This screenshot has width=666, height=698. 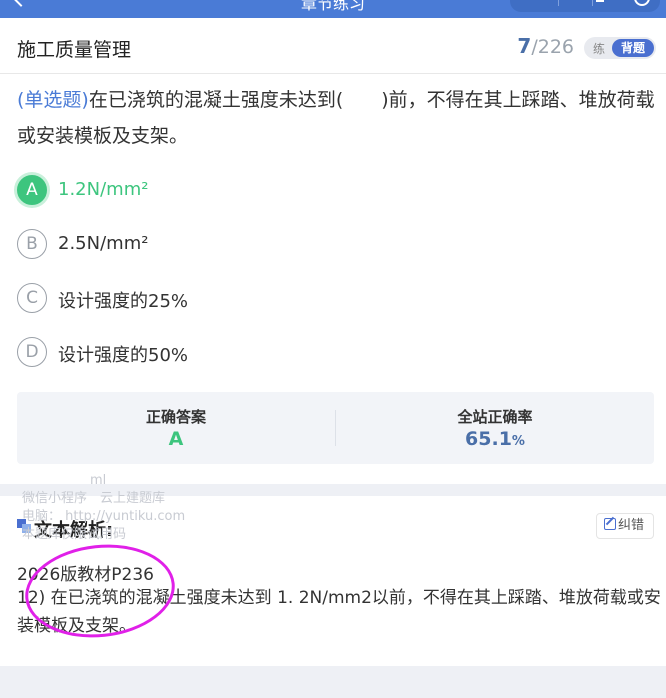 I want to click on top-navbar: 章节练习, so click(x=333, y=9).